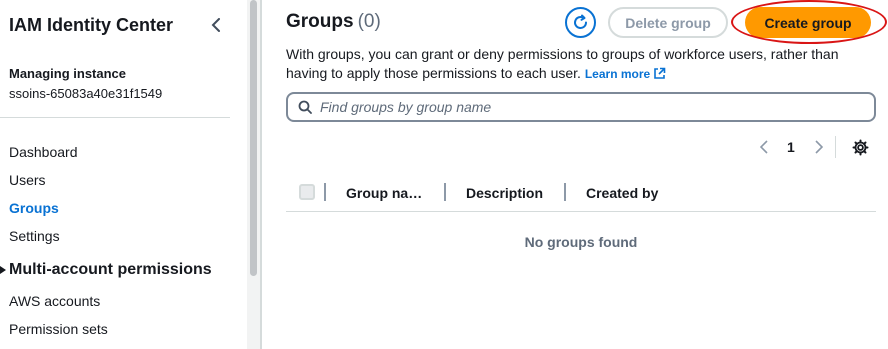 This screenshot has width=888, height=349. I want to click on pager-divider, so click(835, 147).